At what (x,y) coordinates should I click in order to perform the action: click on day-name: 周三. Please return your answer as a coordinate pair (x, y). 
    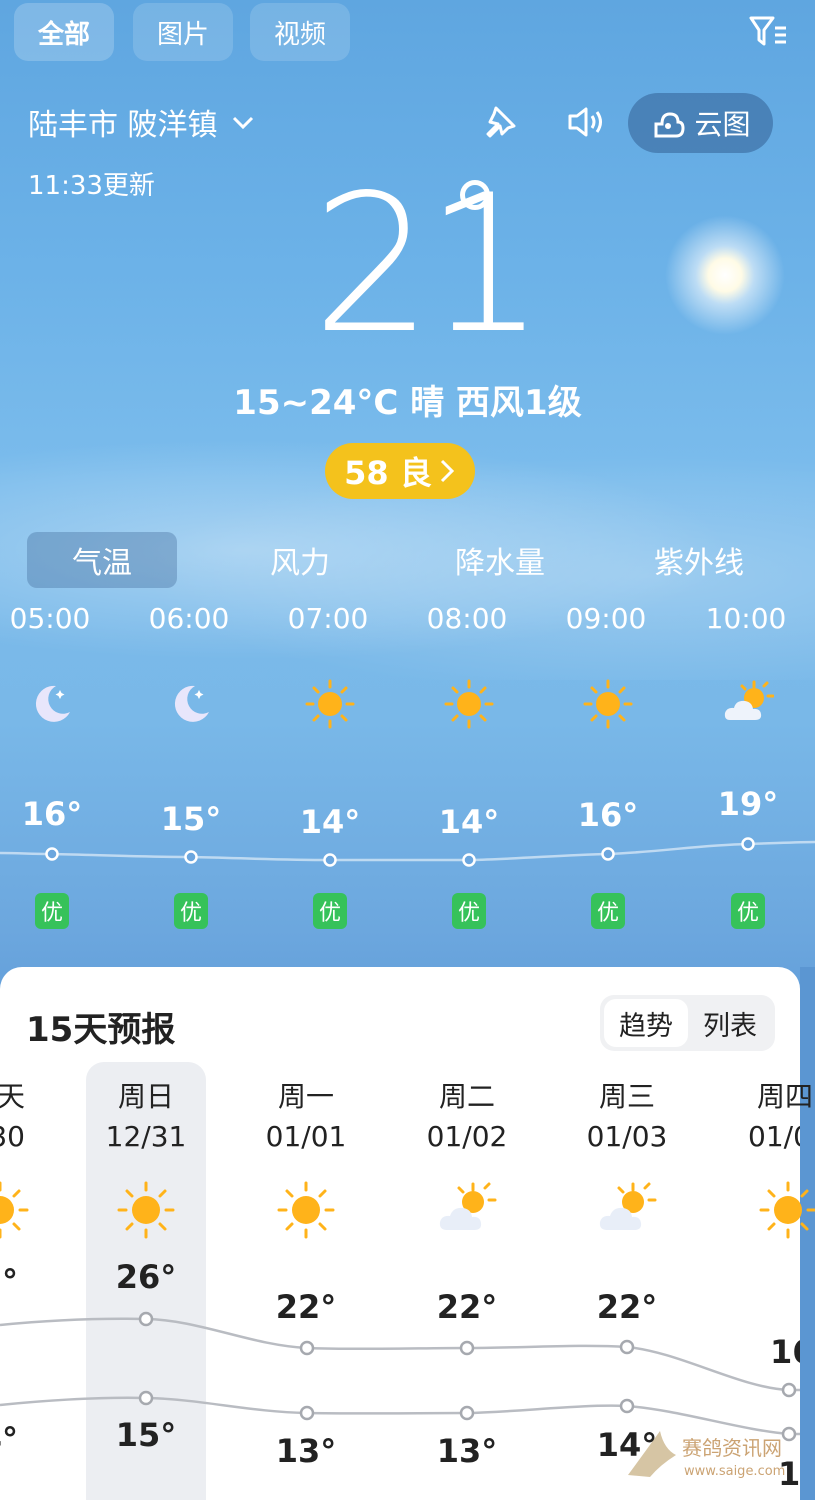
    Looking at the image, I should click on (626, 1096).